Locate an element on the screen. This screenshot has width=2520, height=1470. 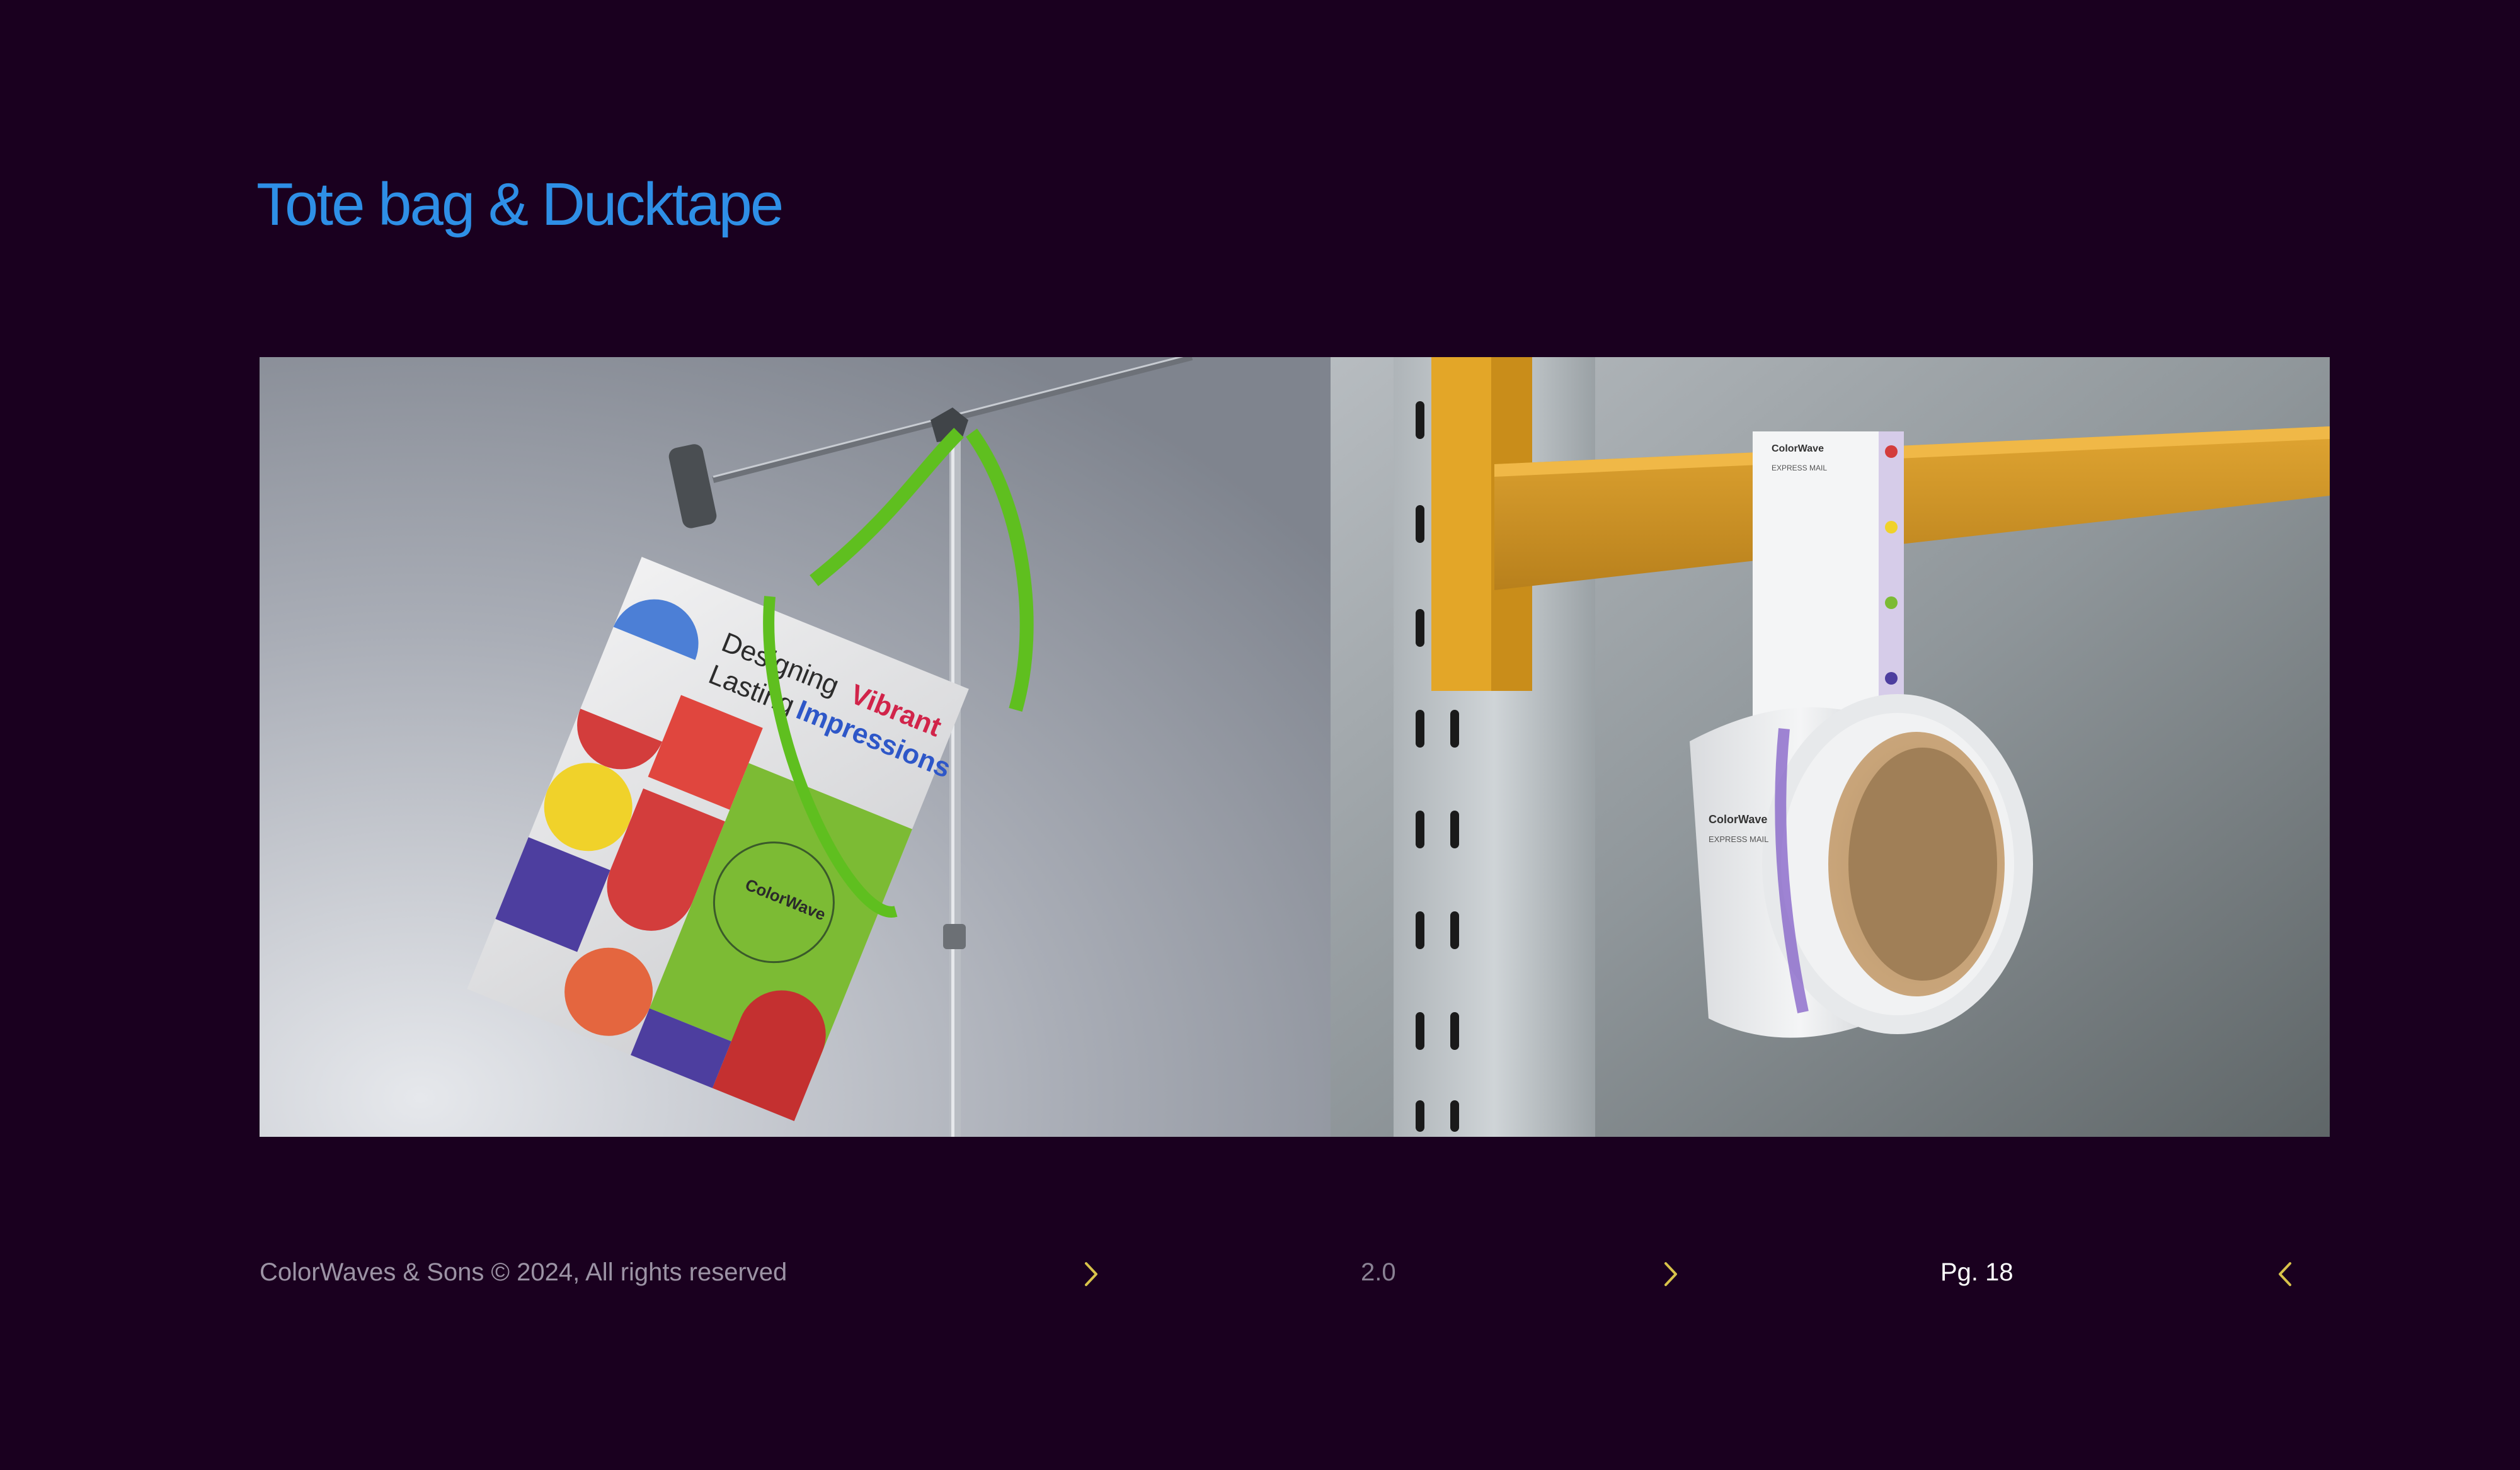
tape-roll-brand: ColorWave is located at coordinates (1738, 819).